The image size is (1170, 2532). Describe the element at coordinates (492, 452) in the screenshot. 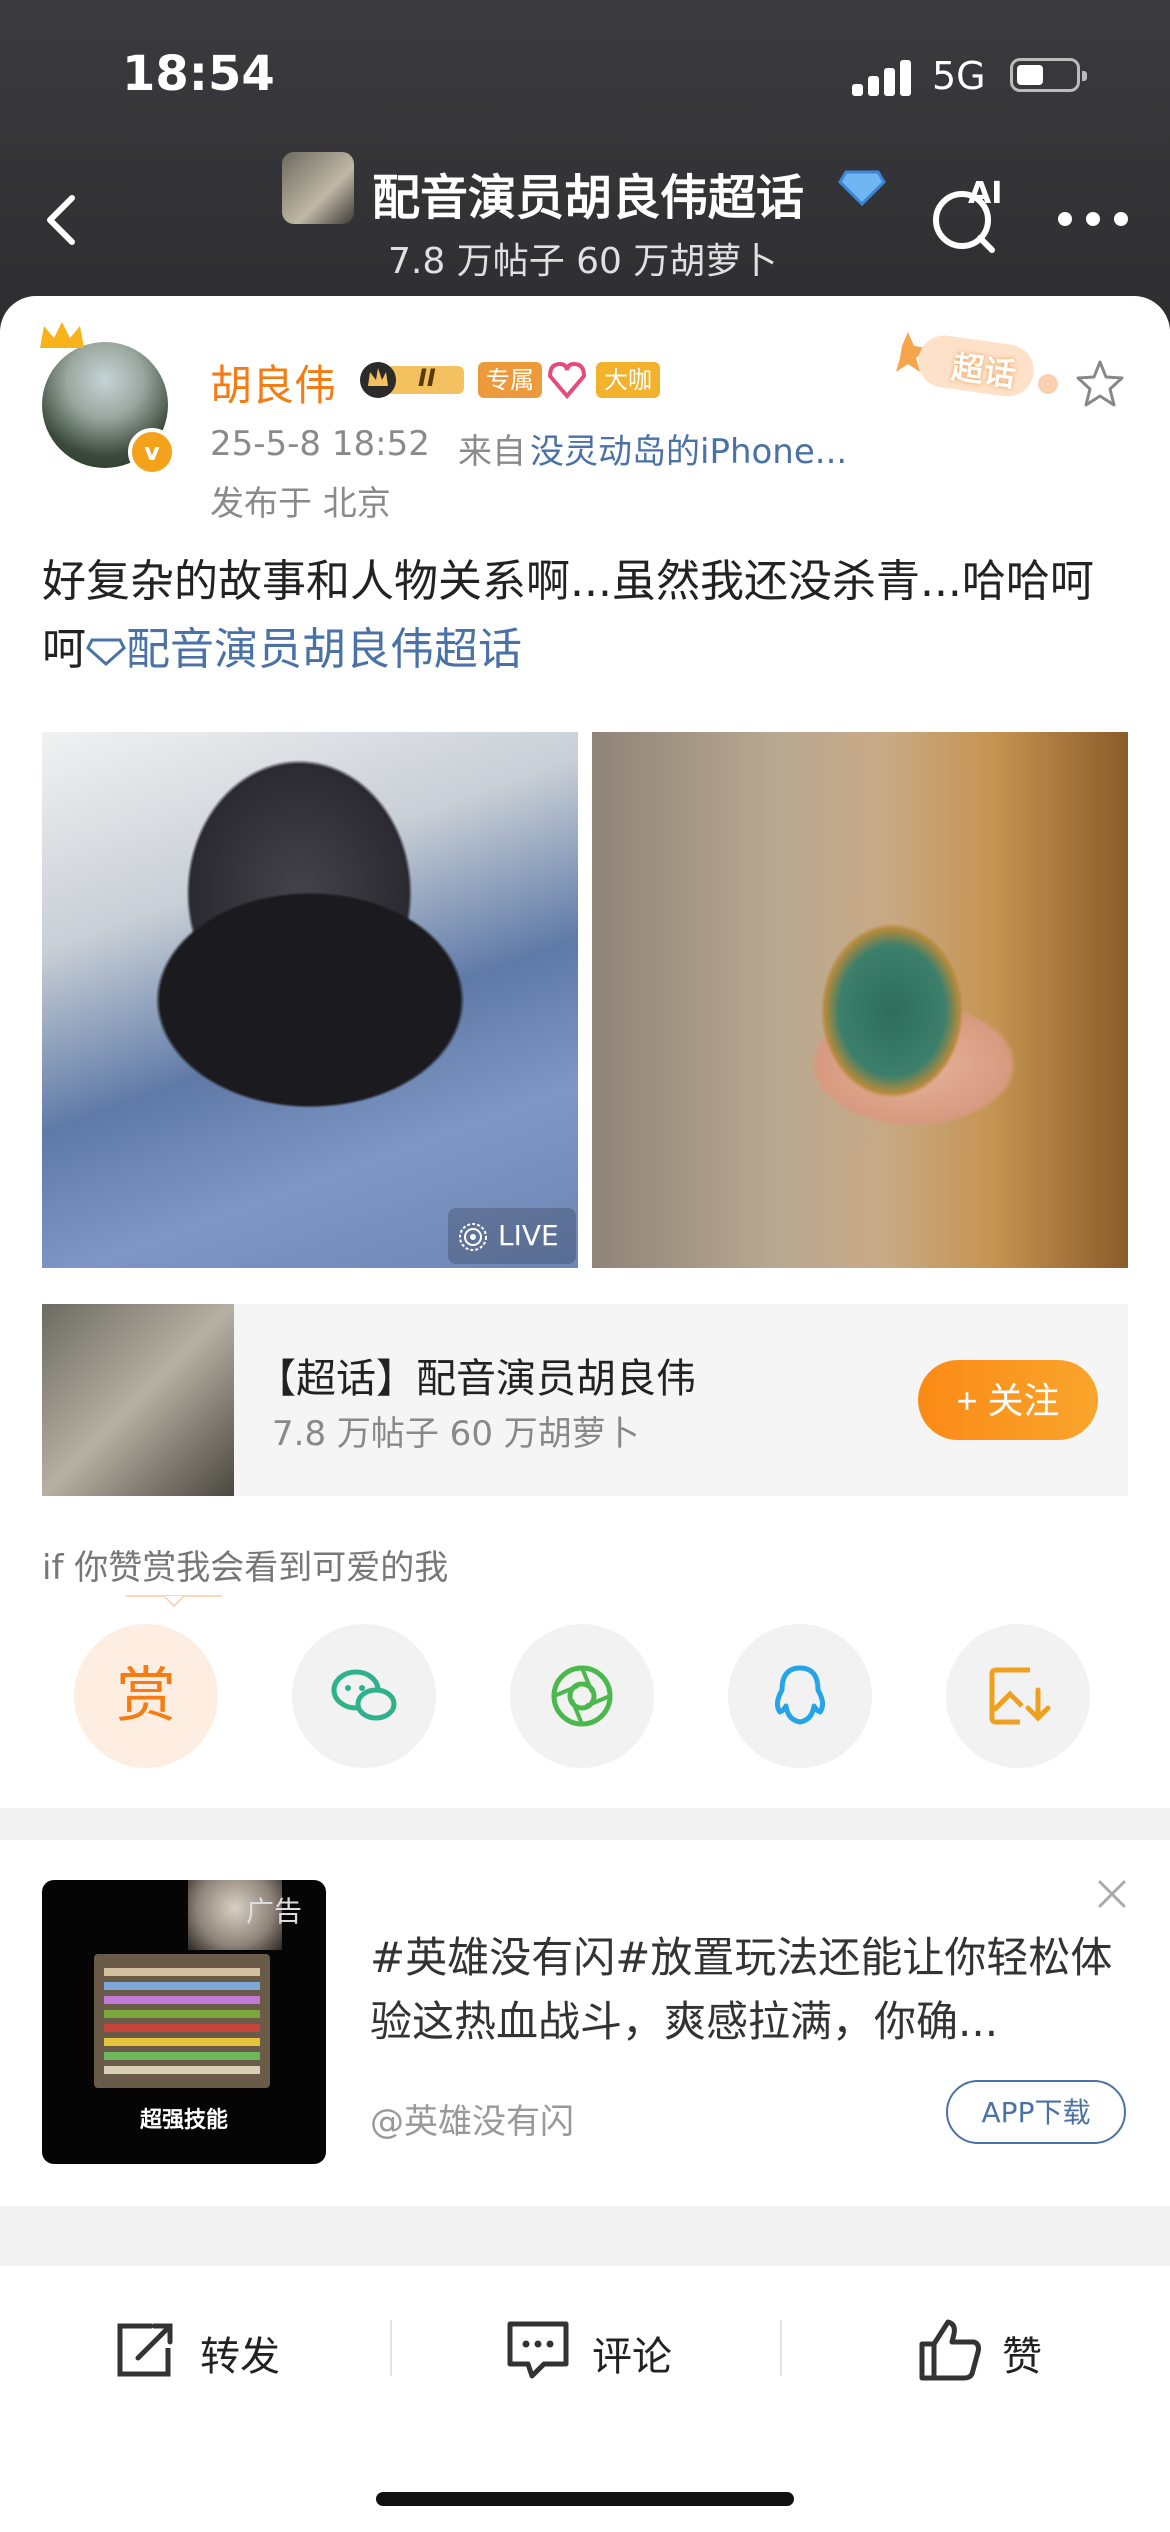

I see `post-source-prefix: 来自` at that location.